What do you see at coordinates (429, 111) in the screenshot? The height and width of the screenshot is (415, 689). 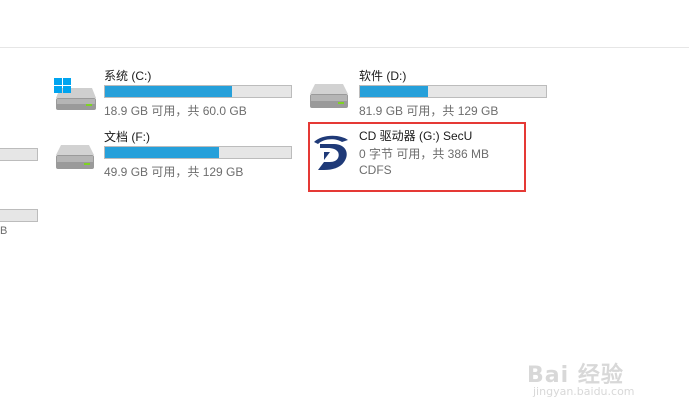 I see `drive-free-info: 81.9 GB 可用，共 129 GB` at bounding box center [429, 111].